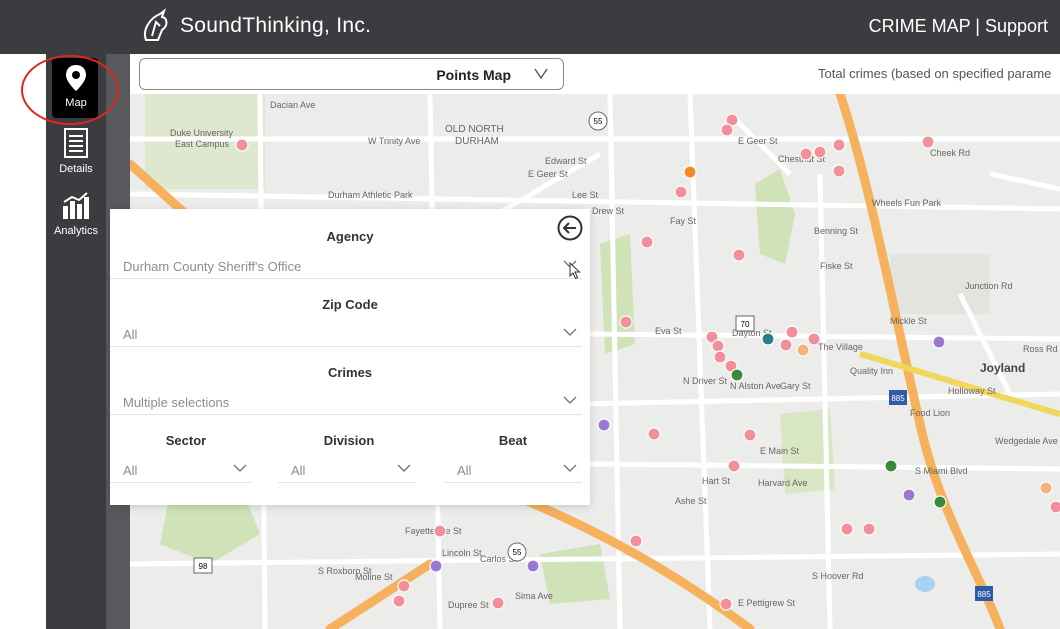 This screenshot has width=1060, height=629. What do you see at coordinates (130, 334) in the screenshot?
I see `zip-code-value: All` at bounding box center [130, 334].